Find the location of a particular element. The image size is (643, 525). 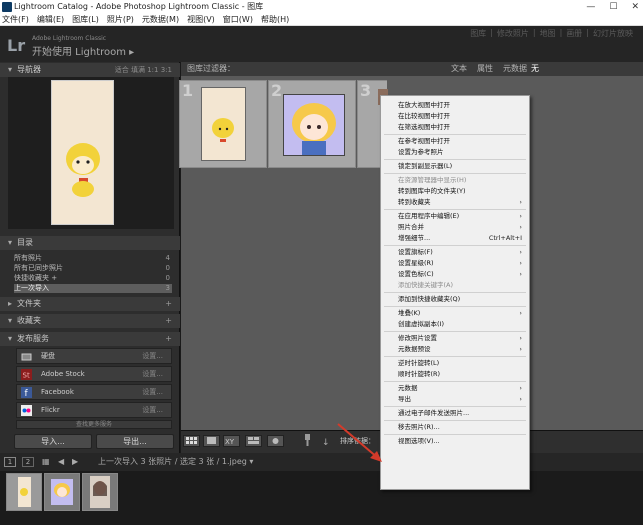

navigator-photo is located at coordinates (82, 152).